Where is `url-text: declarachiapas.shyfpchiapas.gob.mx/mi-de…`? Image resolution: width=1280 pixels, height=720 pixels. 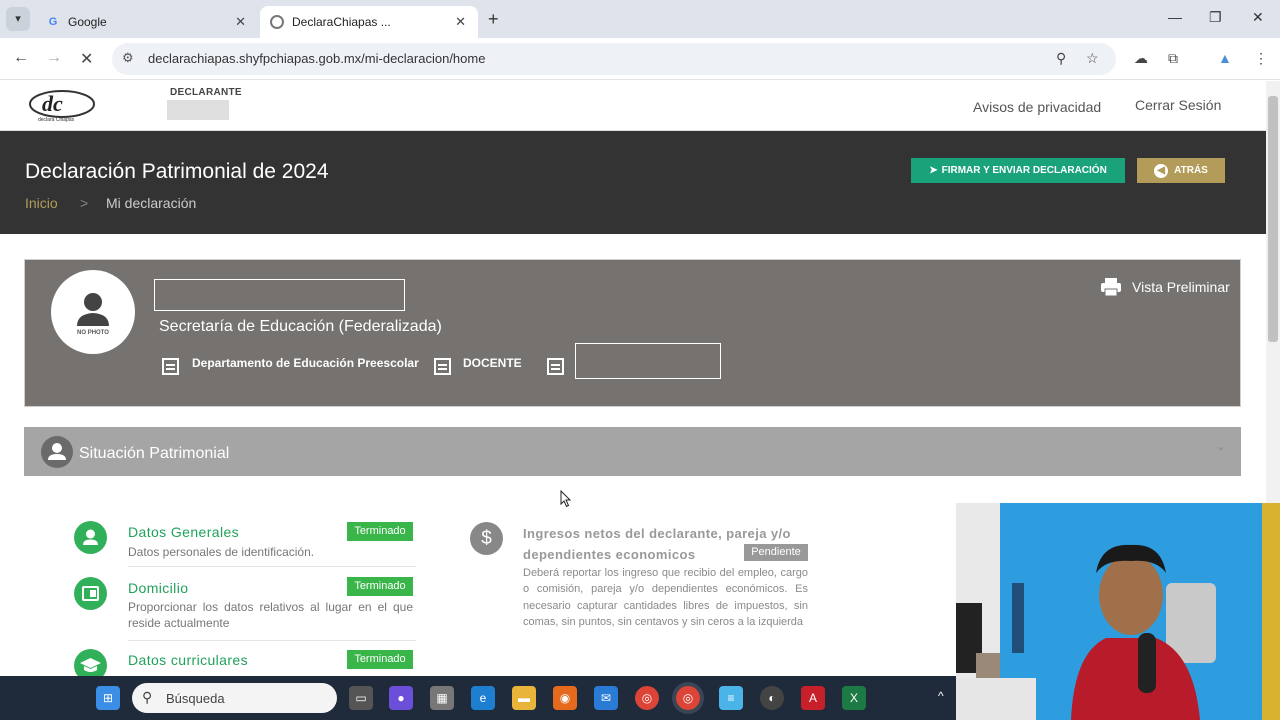
url-text: declarachiapas.shyfpchiapas.gob.mx/mi-de… is located at coordinates (317, 58).